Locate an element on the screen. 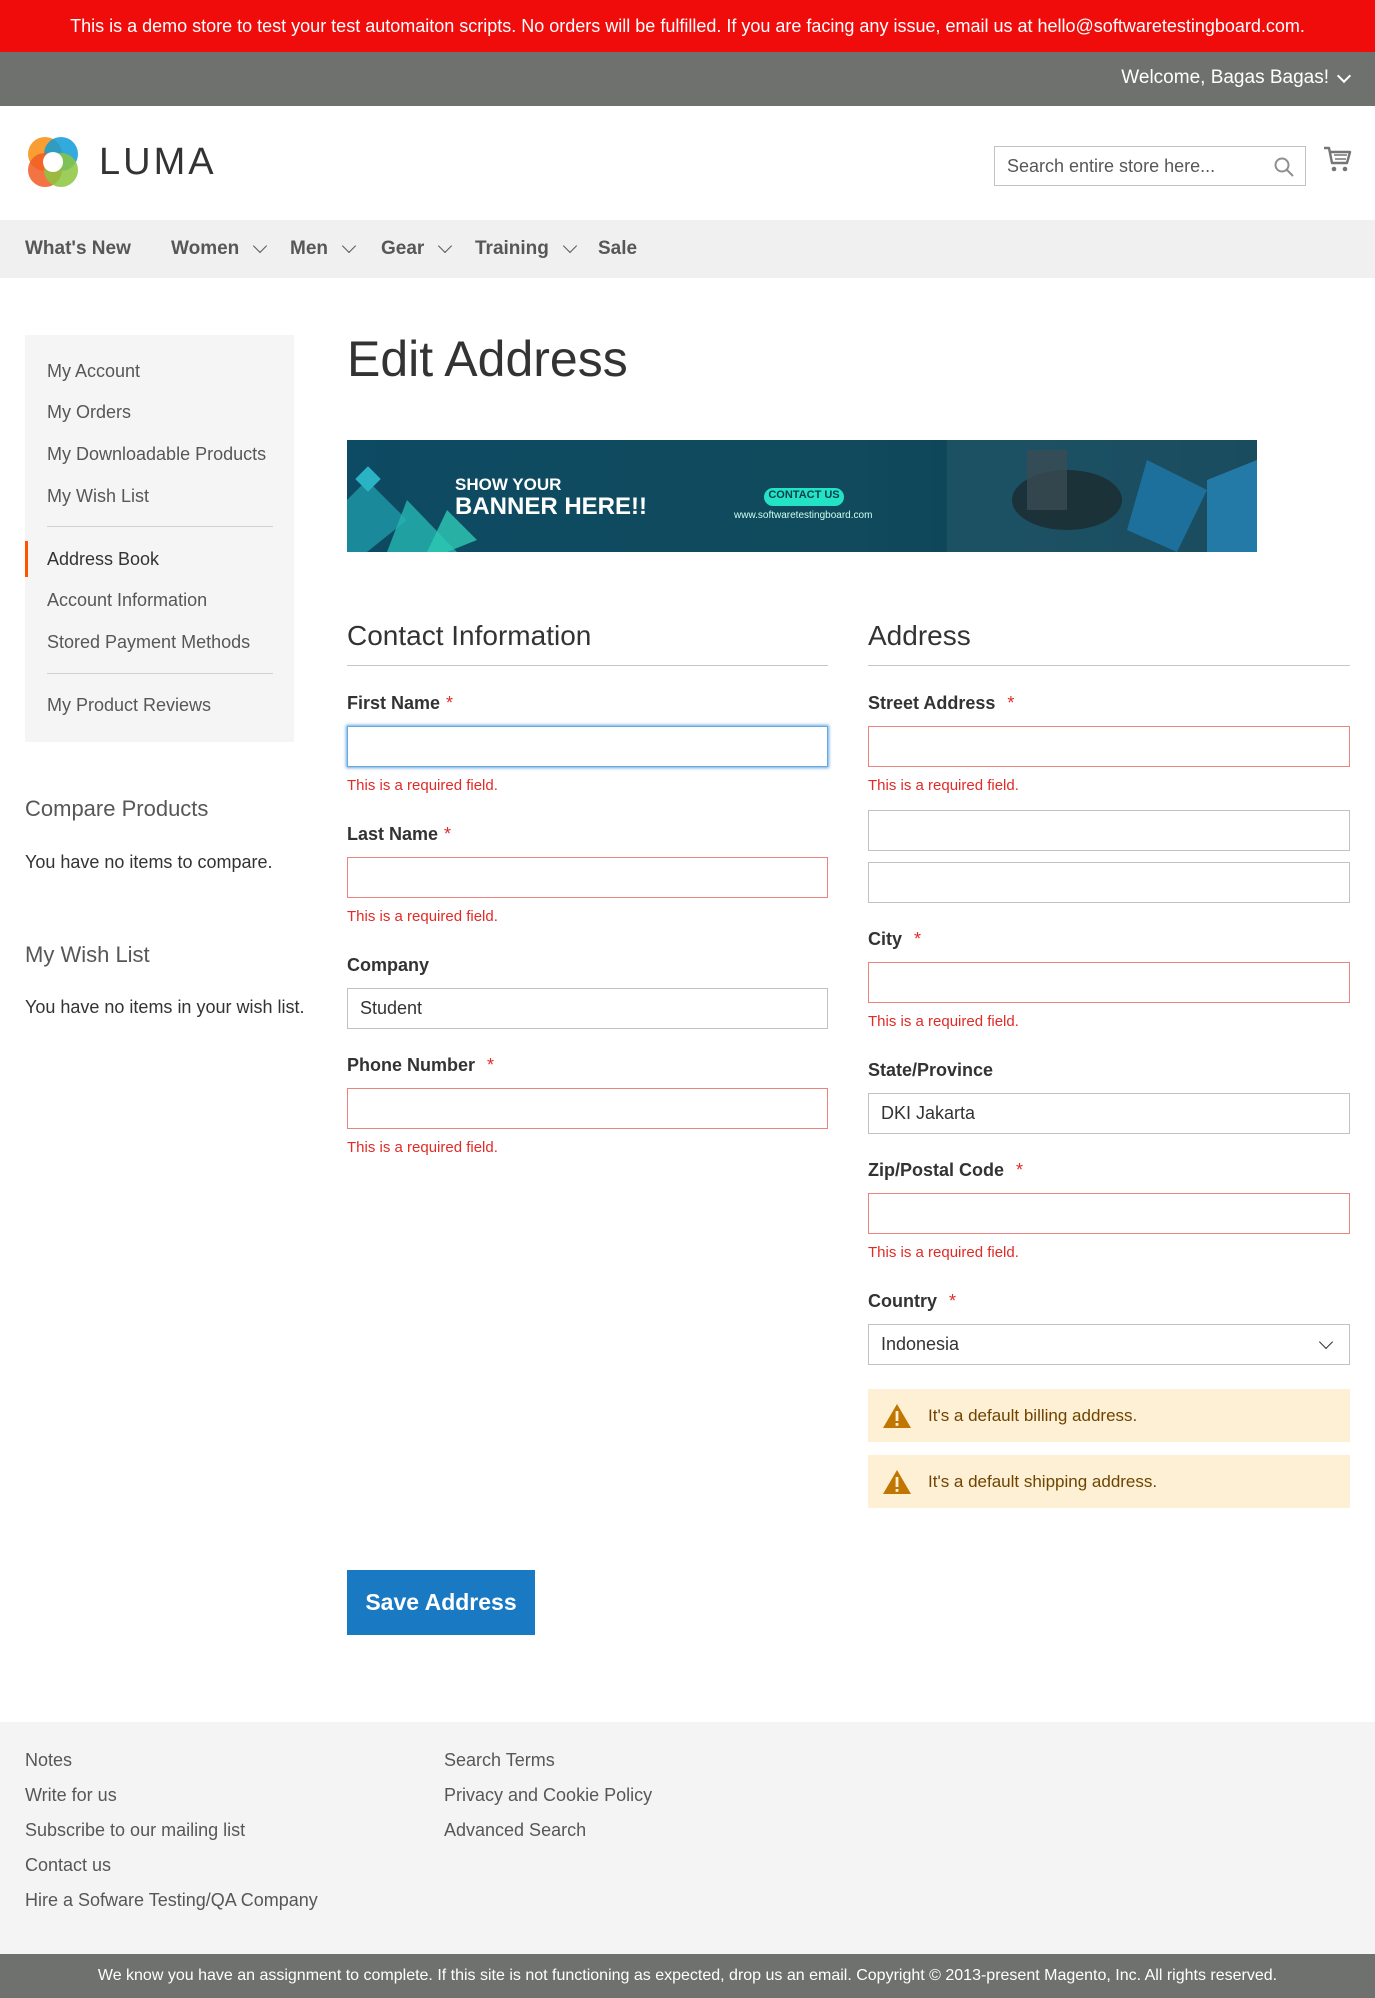 The height and width of the screenshot is (1998, 1375). zip-postal-code-input is located at coordinates (1109, 1213).